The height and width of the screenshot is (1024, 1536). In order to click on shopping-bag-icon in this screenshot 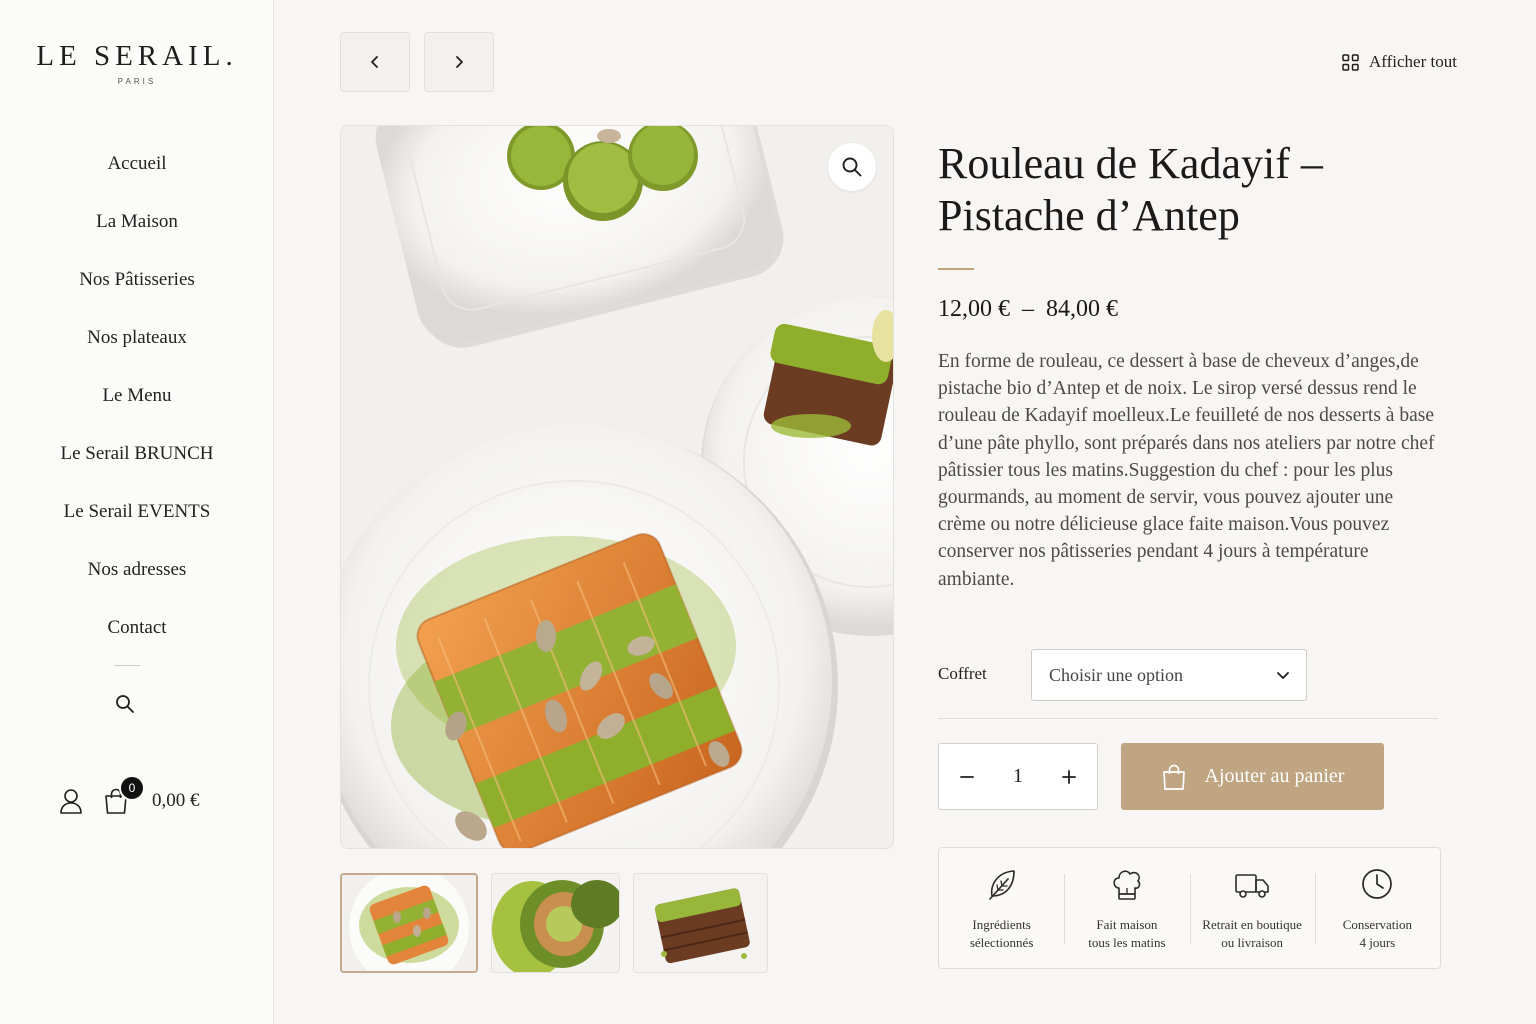, I will do `click(1173, 777)`.